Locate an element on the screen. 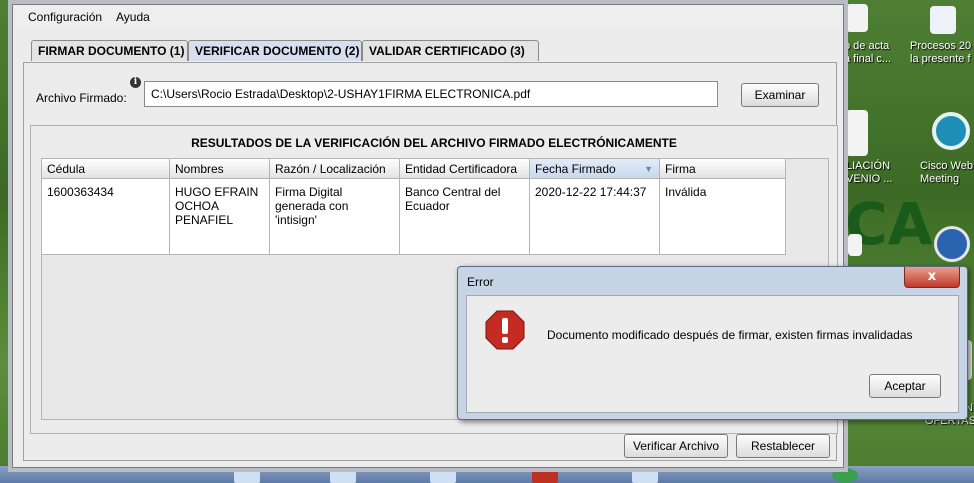 Image resolution: width=974 pixels, height=483 pixels. sort-down-icon: ▼ is located at coordinates (648, 169).